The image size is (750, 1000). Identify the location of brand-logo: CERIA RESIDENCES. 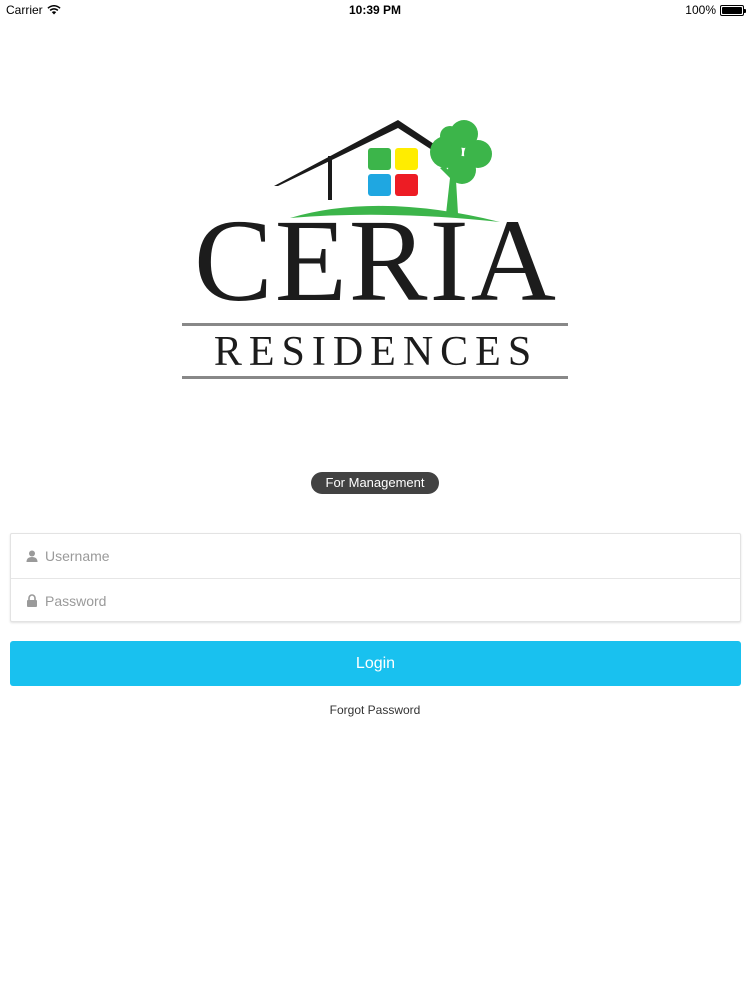
(376, 250).